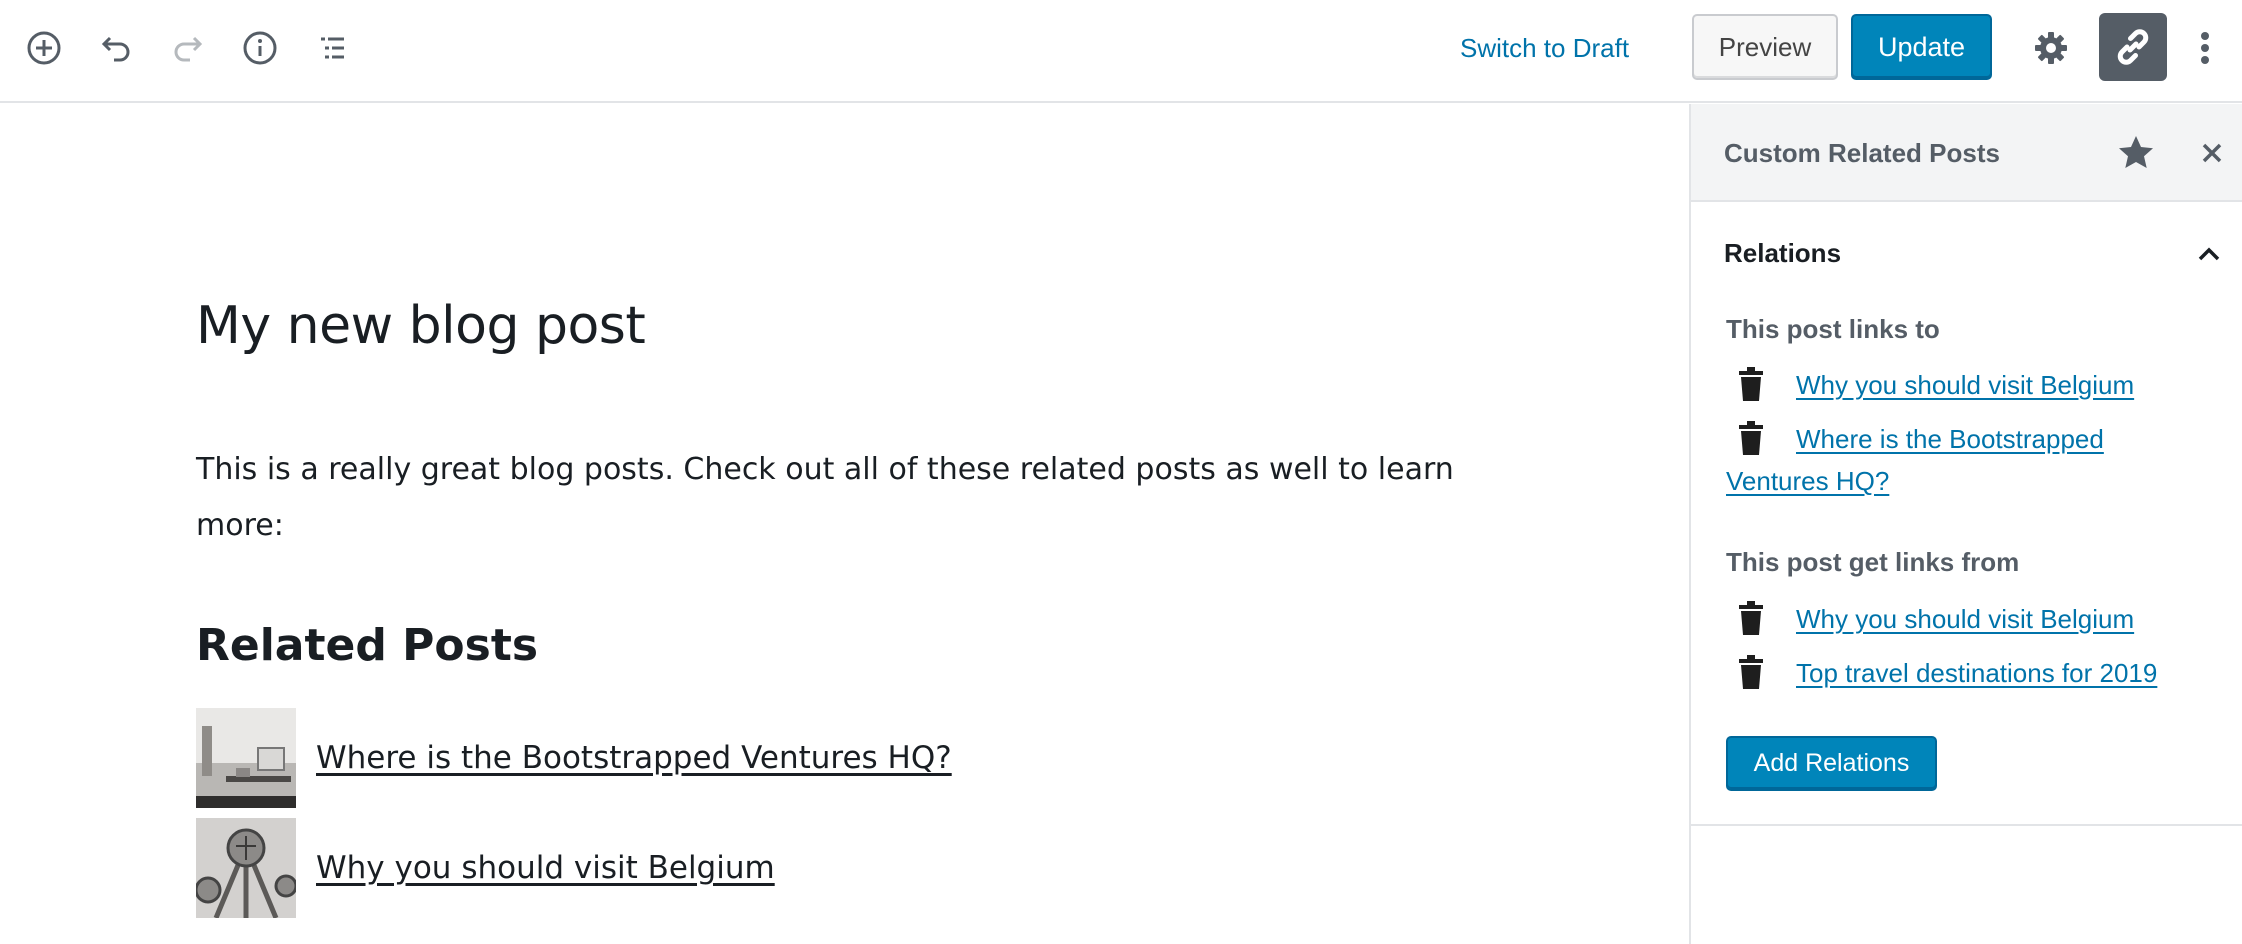 The image size is (2242, 944). I want to click on close-sidebar-button, so click(2212, 153).